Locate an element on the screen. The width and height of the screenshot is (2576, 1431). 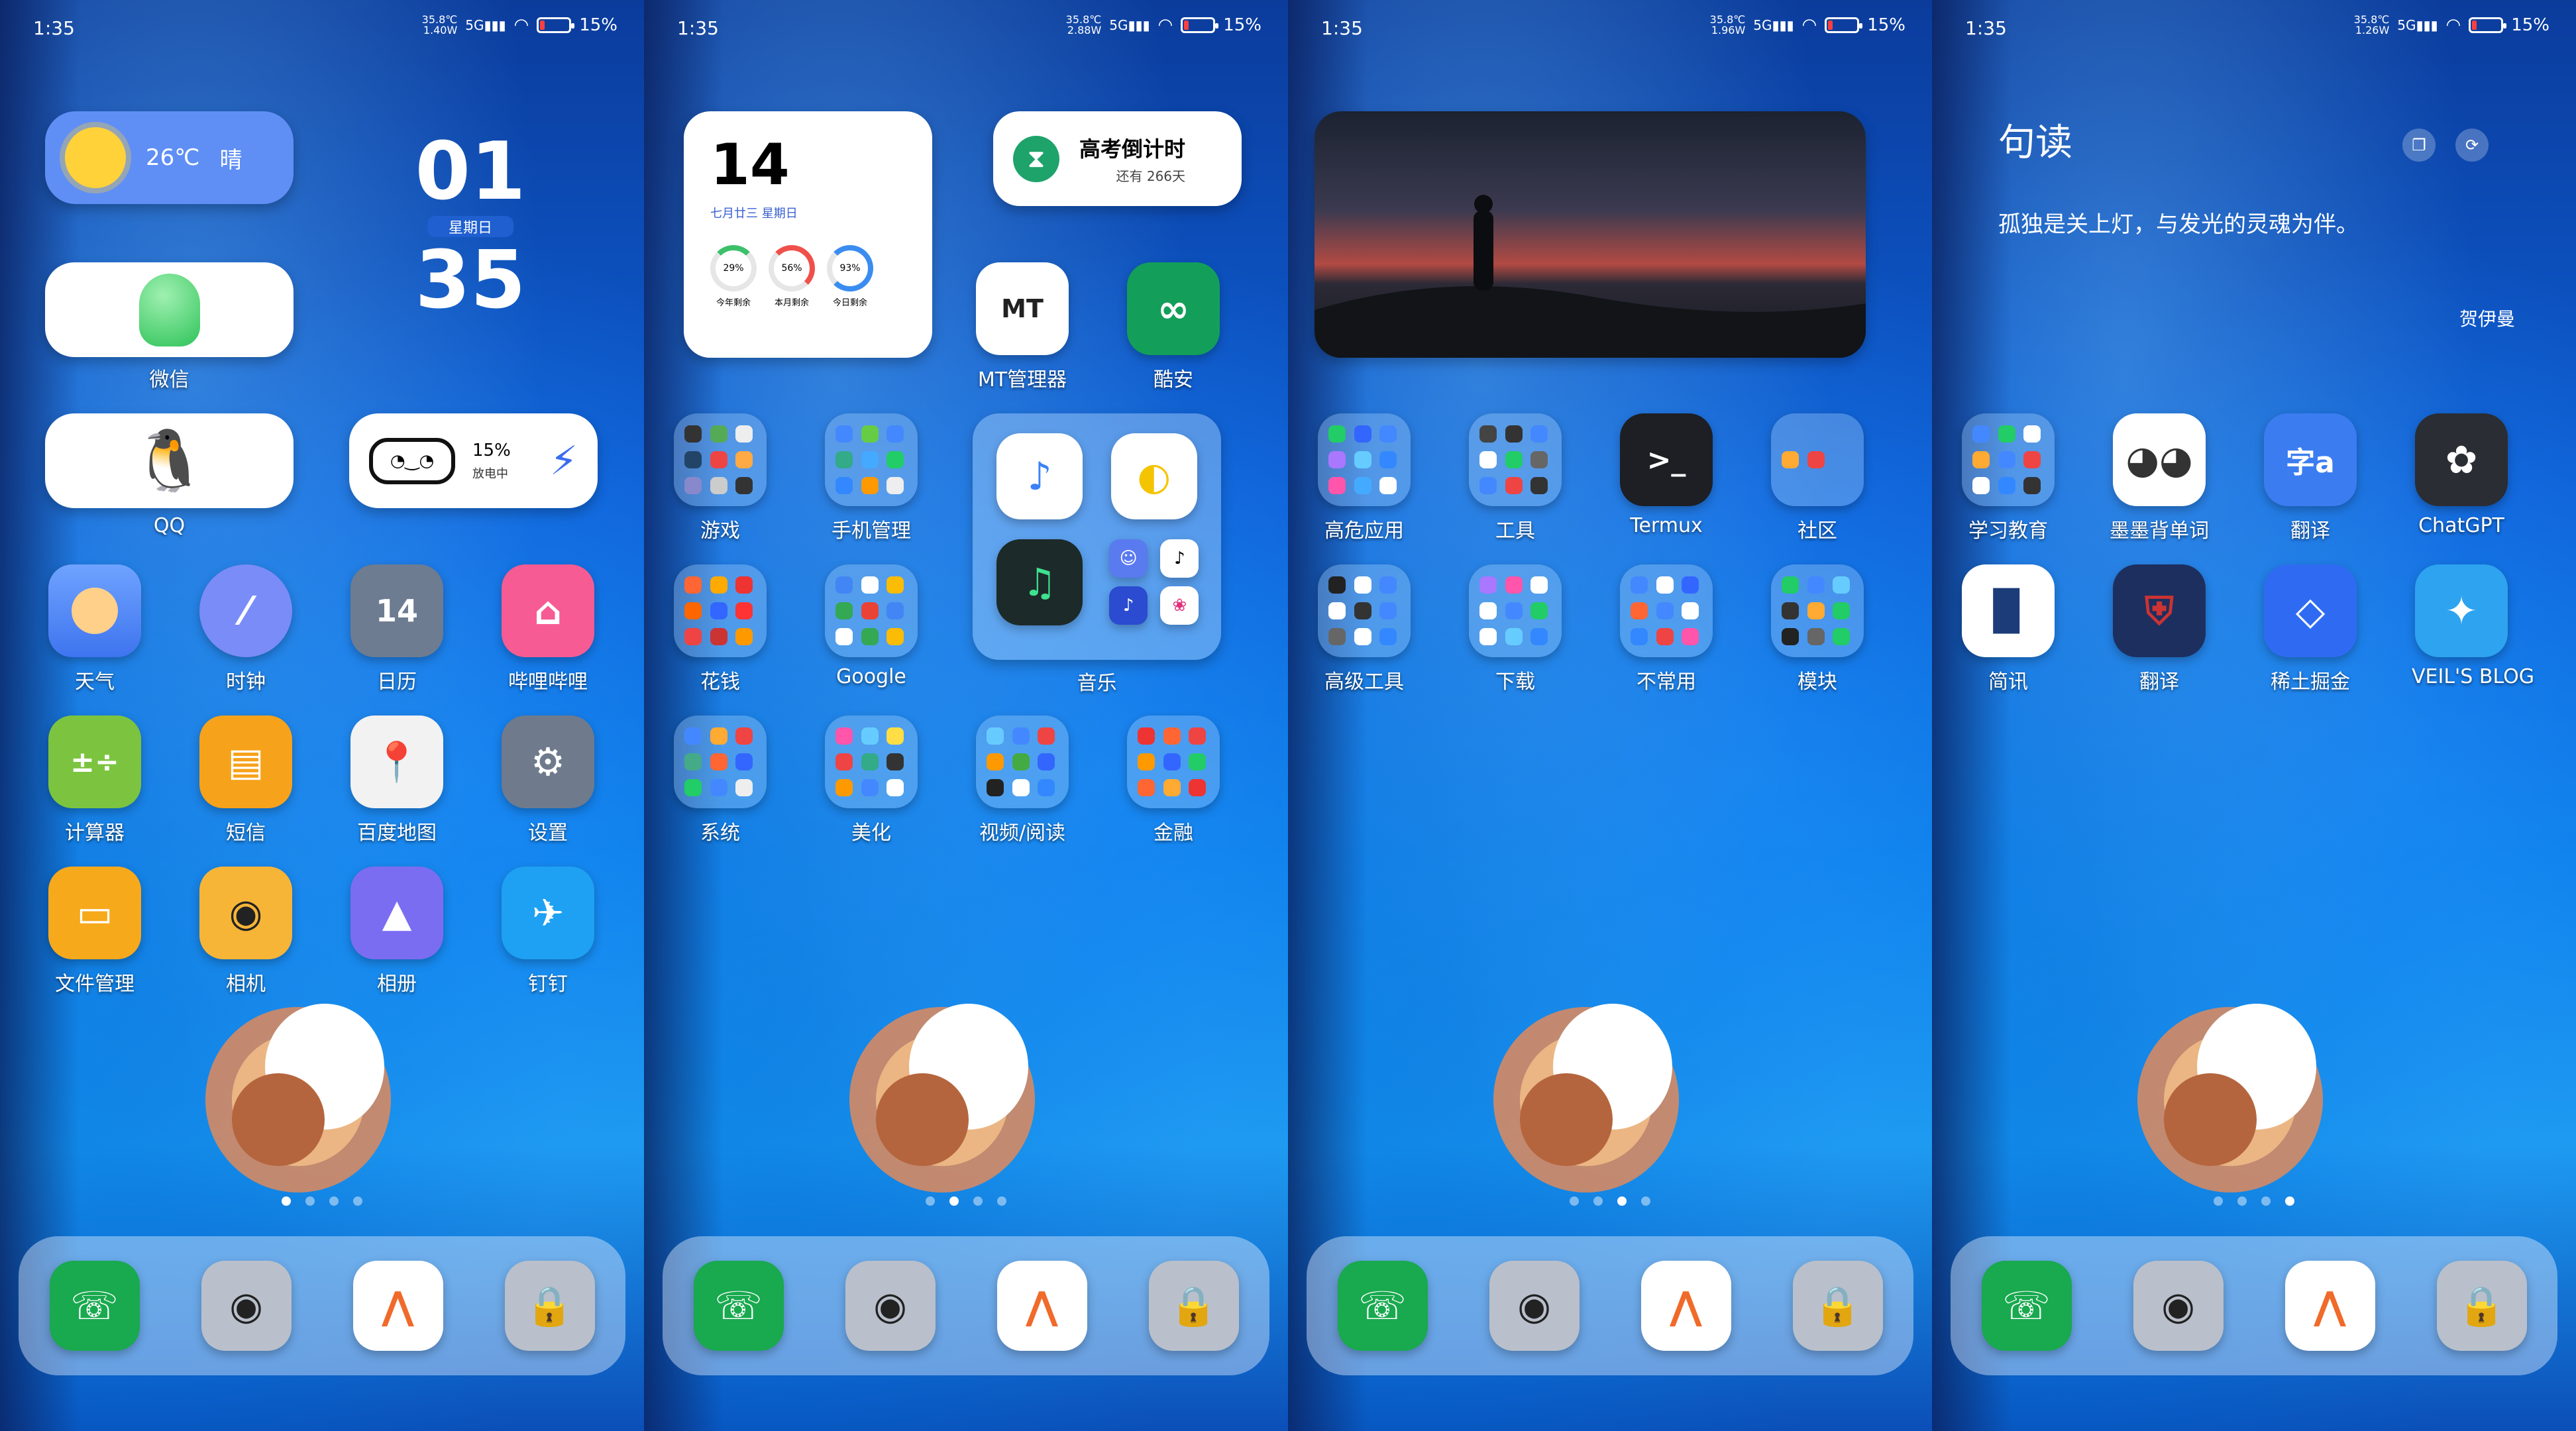
qq-widget: 🐧 is located at coordinates (169, 460).